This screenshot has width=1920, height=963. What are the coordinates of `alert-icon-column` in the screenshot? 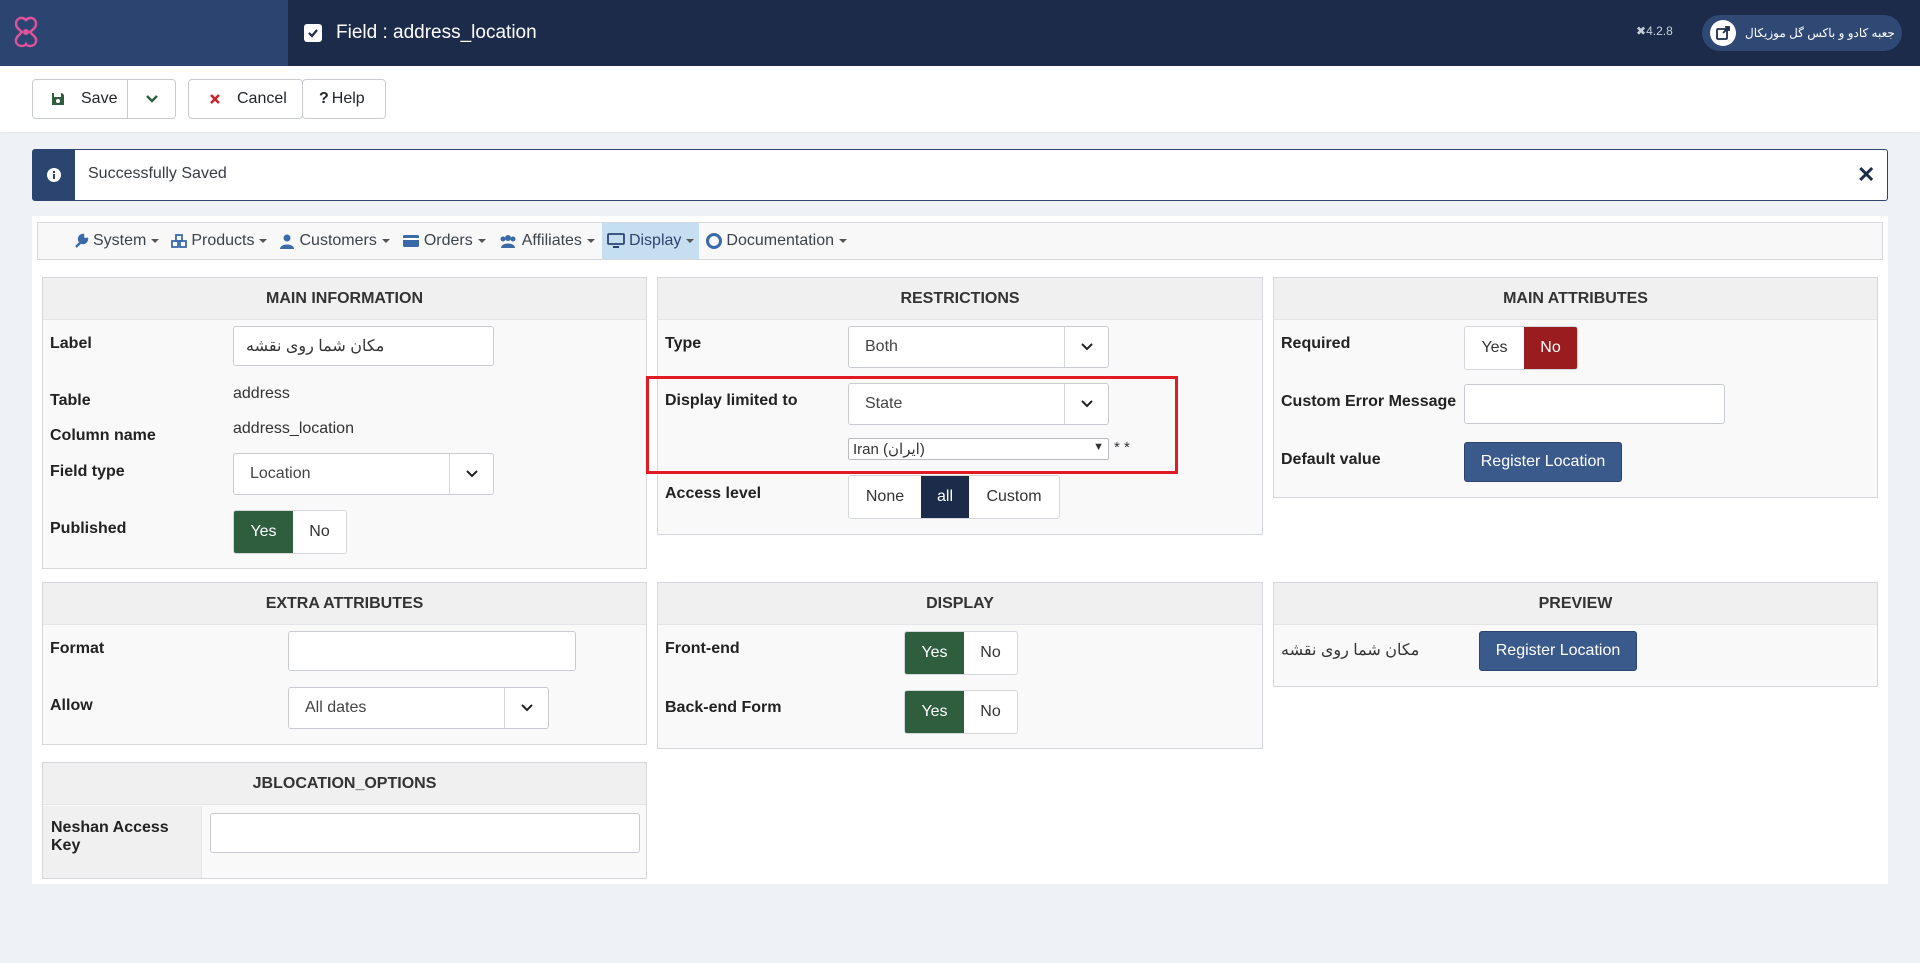 It's located at (54, 175).